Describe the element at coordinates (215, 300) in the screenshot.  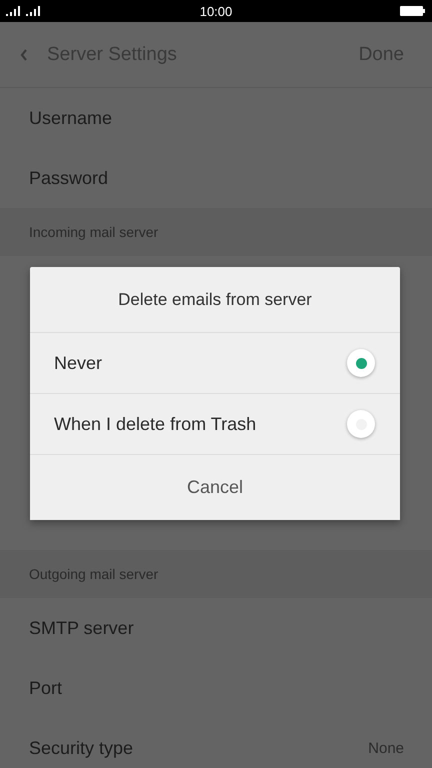
I see `dialog-title: Delete emails from server` at that location.